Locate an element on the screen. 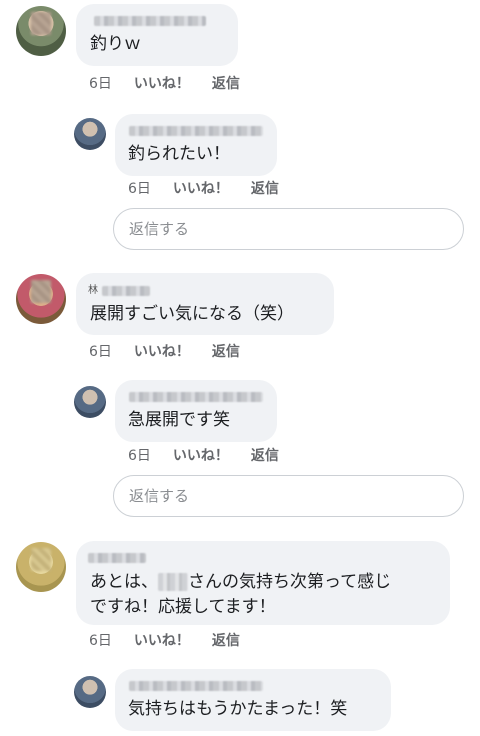 The width and height of the screenshot is (480, 736). comment-bubble: 林 展開すごい気になる（笑） is located at coordinates (205, 304).